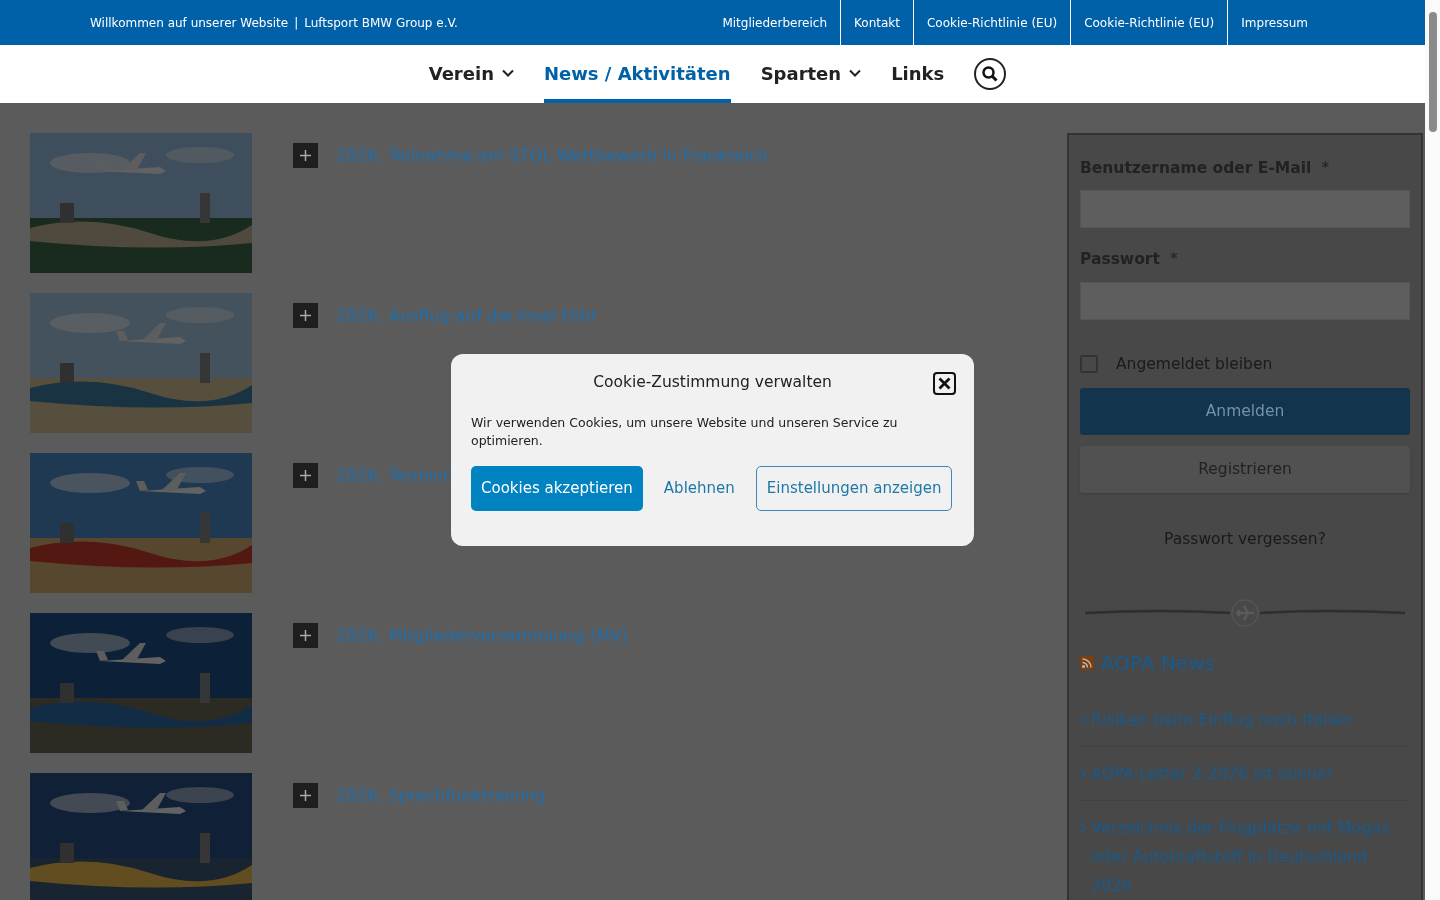 Image resolution: width=1440 pixels, height=900 pixels. I want to click on club-name: Luftsport BMW Group e.V., so click(381, 23).